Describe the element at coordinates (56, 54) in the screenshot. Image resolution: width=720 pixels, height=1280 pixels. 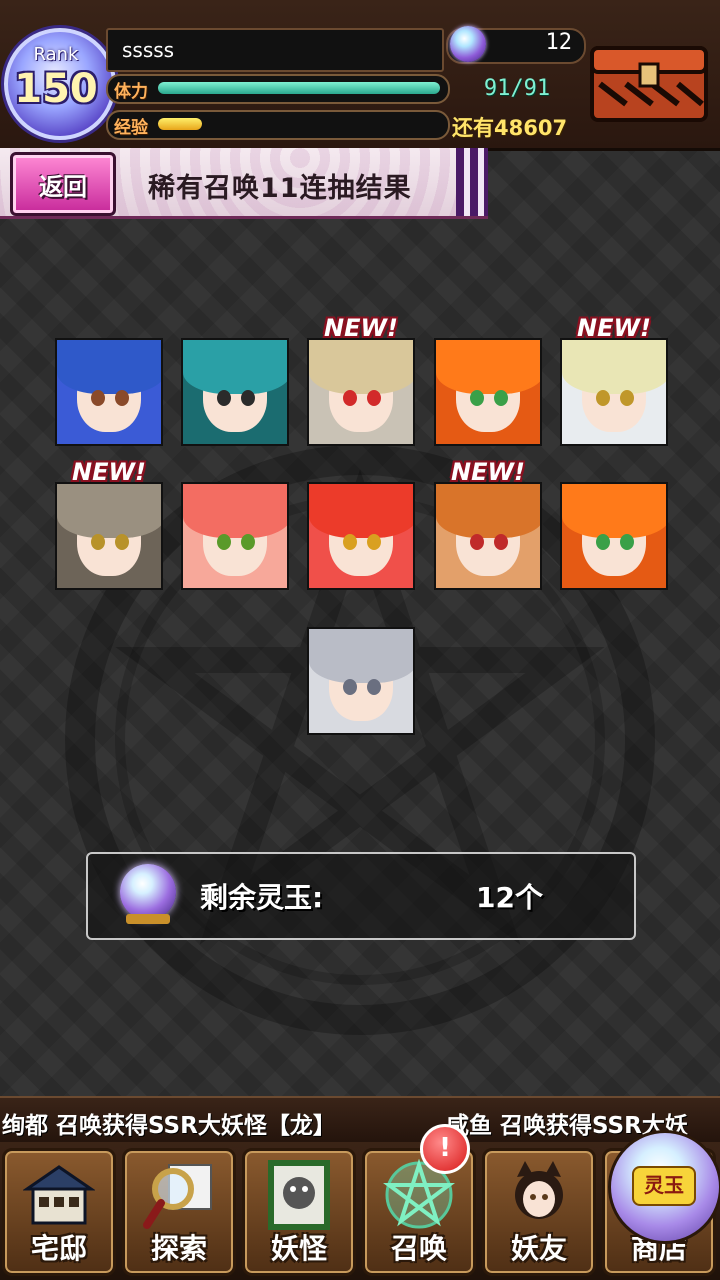
I see `rank-label: Rank` at that location.